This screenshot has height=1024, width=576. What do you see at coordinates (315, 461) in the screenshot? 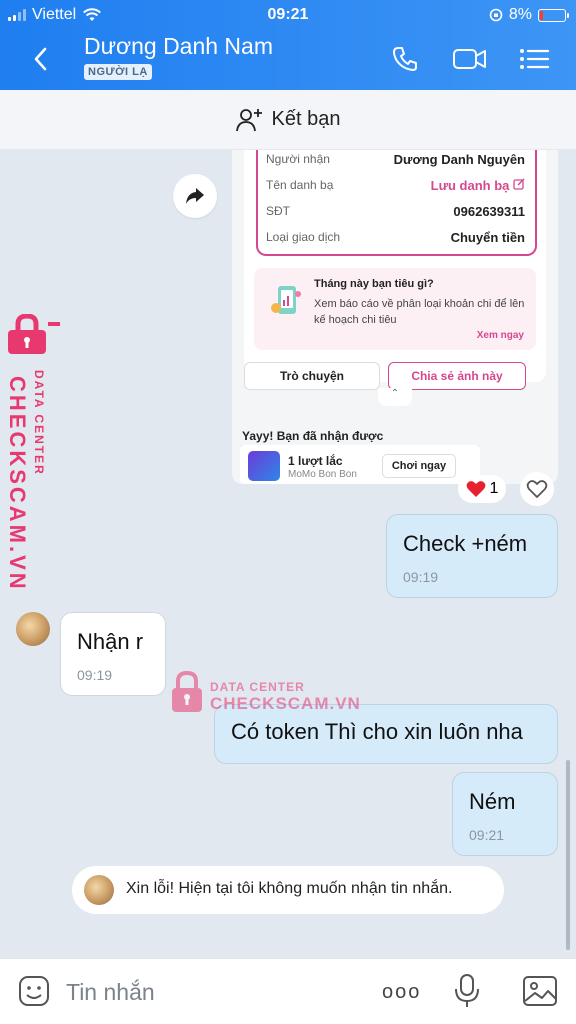
I see `reward-title: 1 lượt lắc` at bounding box center [315, 461].